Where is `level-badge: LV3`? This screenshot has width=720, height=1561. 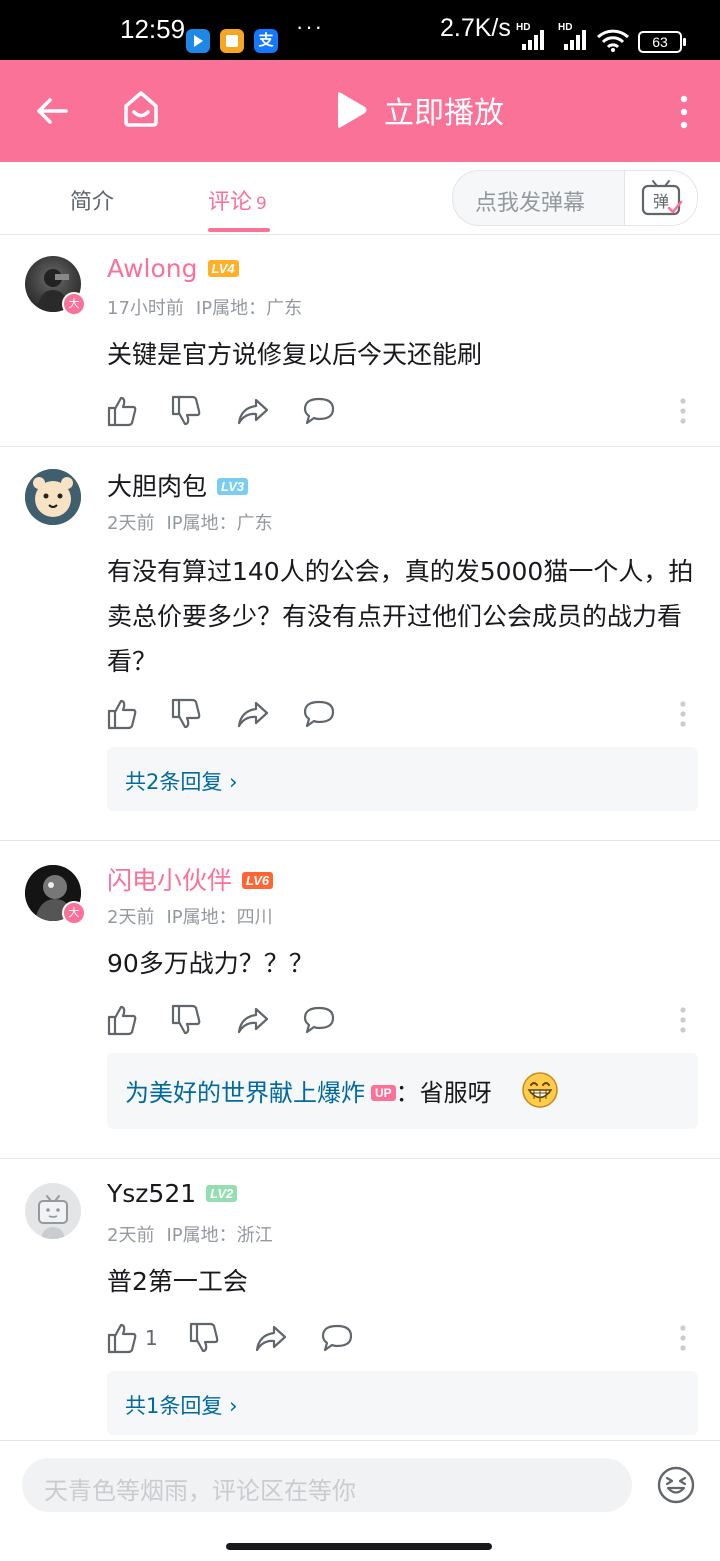
level-badge: LV3 is located at coordinates (233, 486).